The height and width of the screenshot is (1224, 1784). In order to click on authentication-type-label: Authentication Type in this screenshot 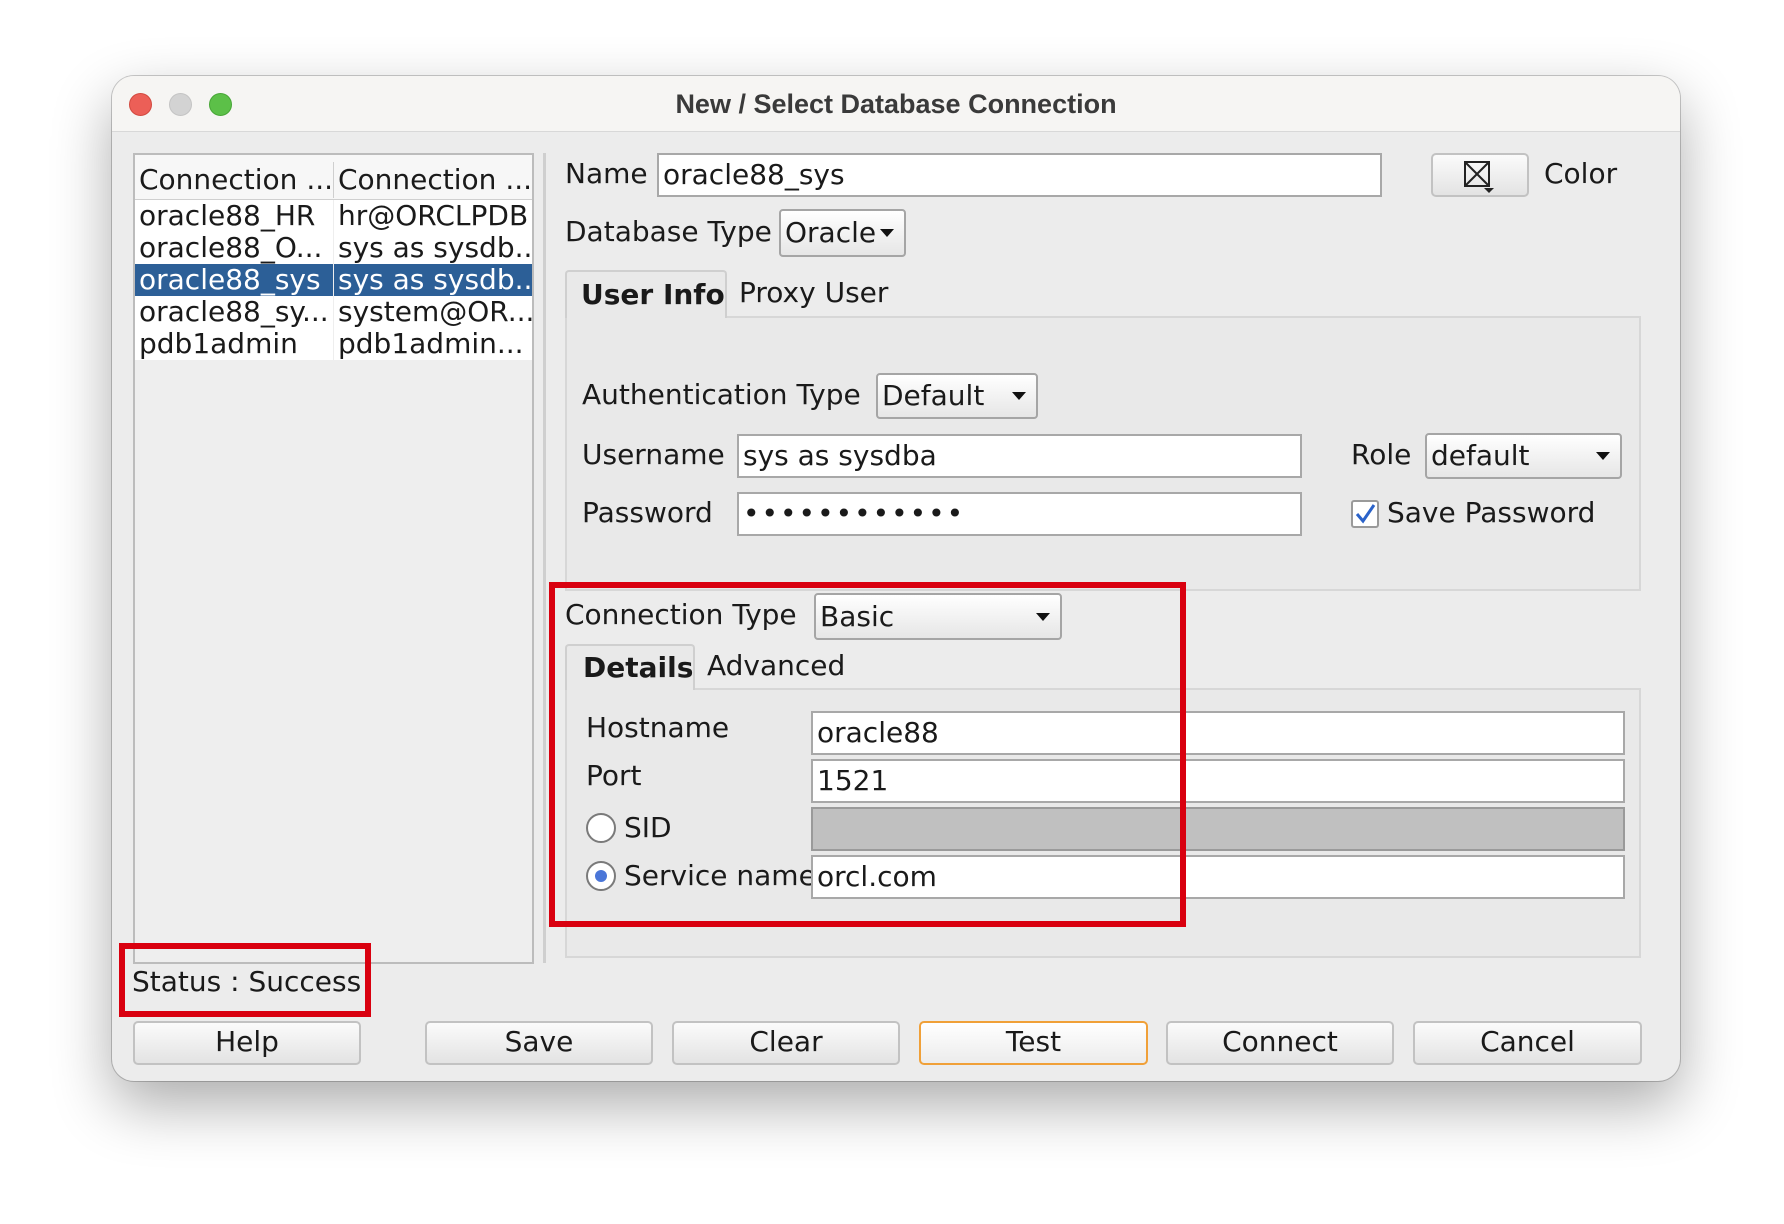, I will do `click(721, 394)`.